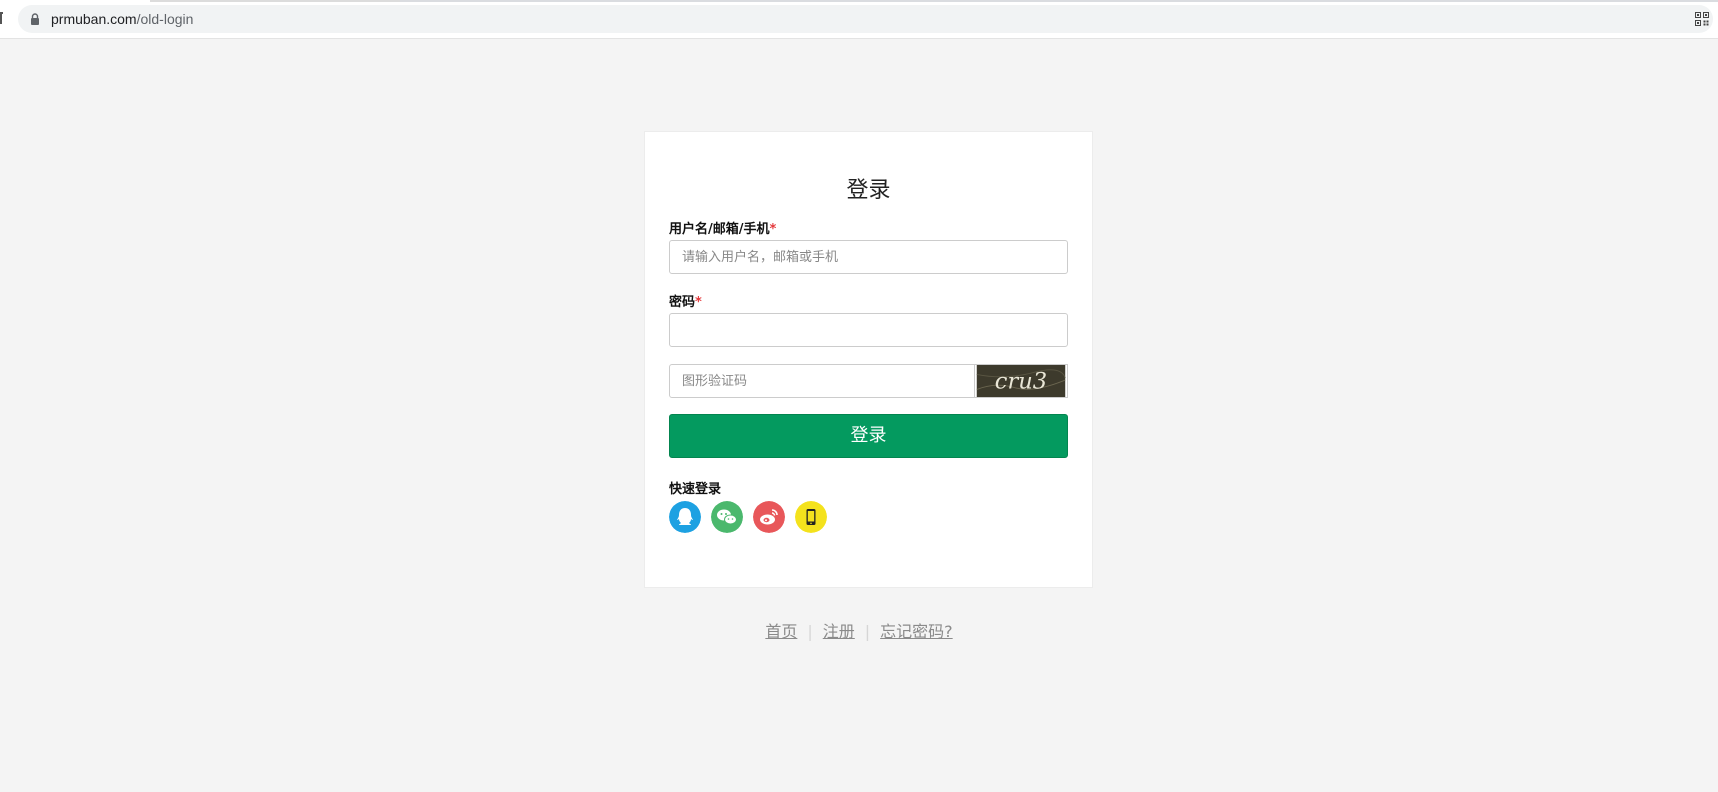 Image resolution: width=1718 pixels, height=792 pixels. Describe the element at coordinates (859, 630) in the screenshot. I see `footer-links: 首页 | 注册 | 忘记密码?` at that location.